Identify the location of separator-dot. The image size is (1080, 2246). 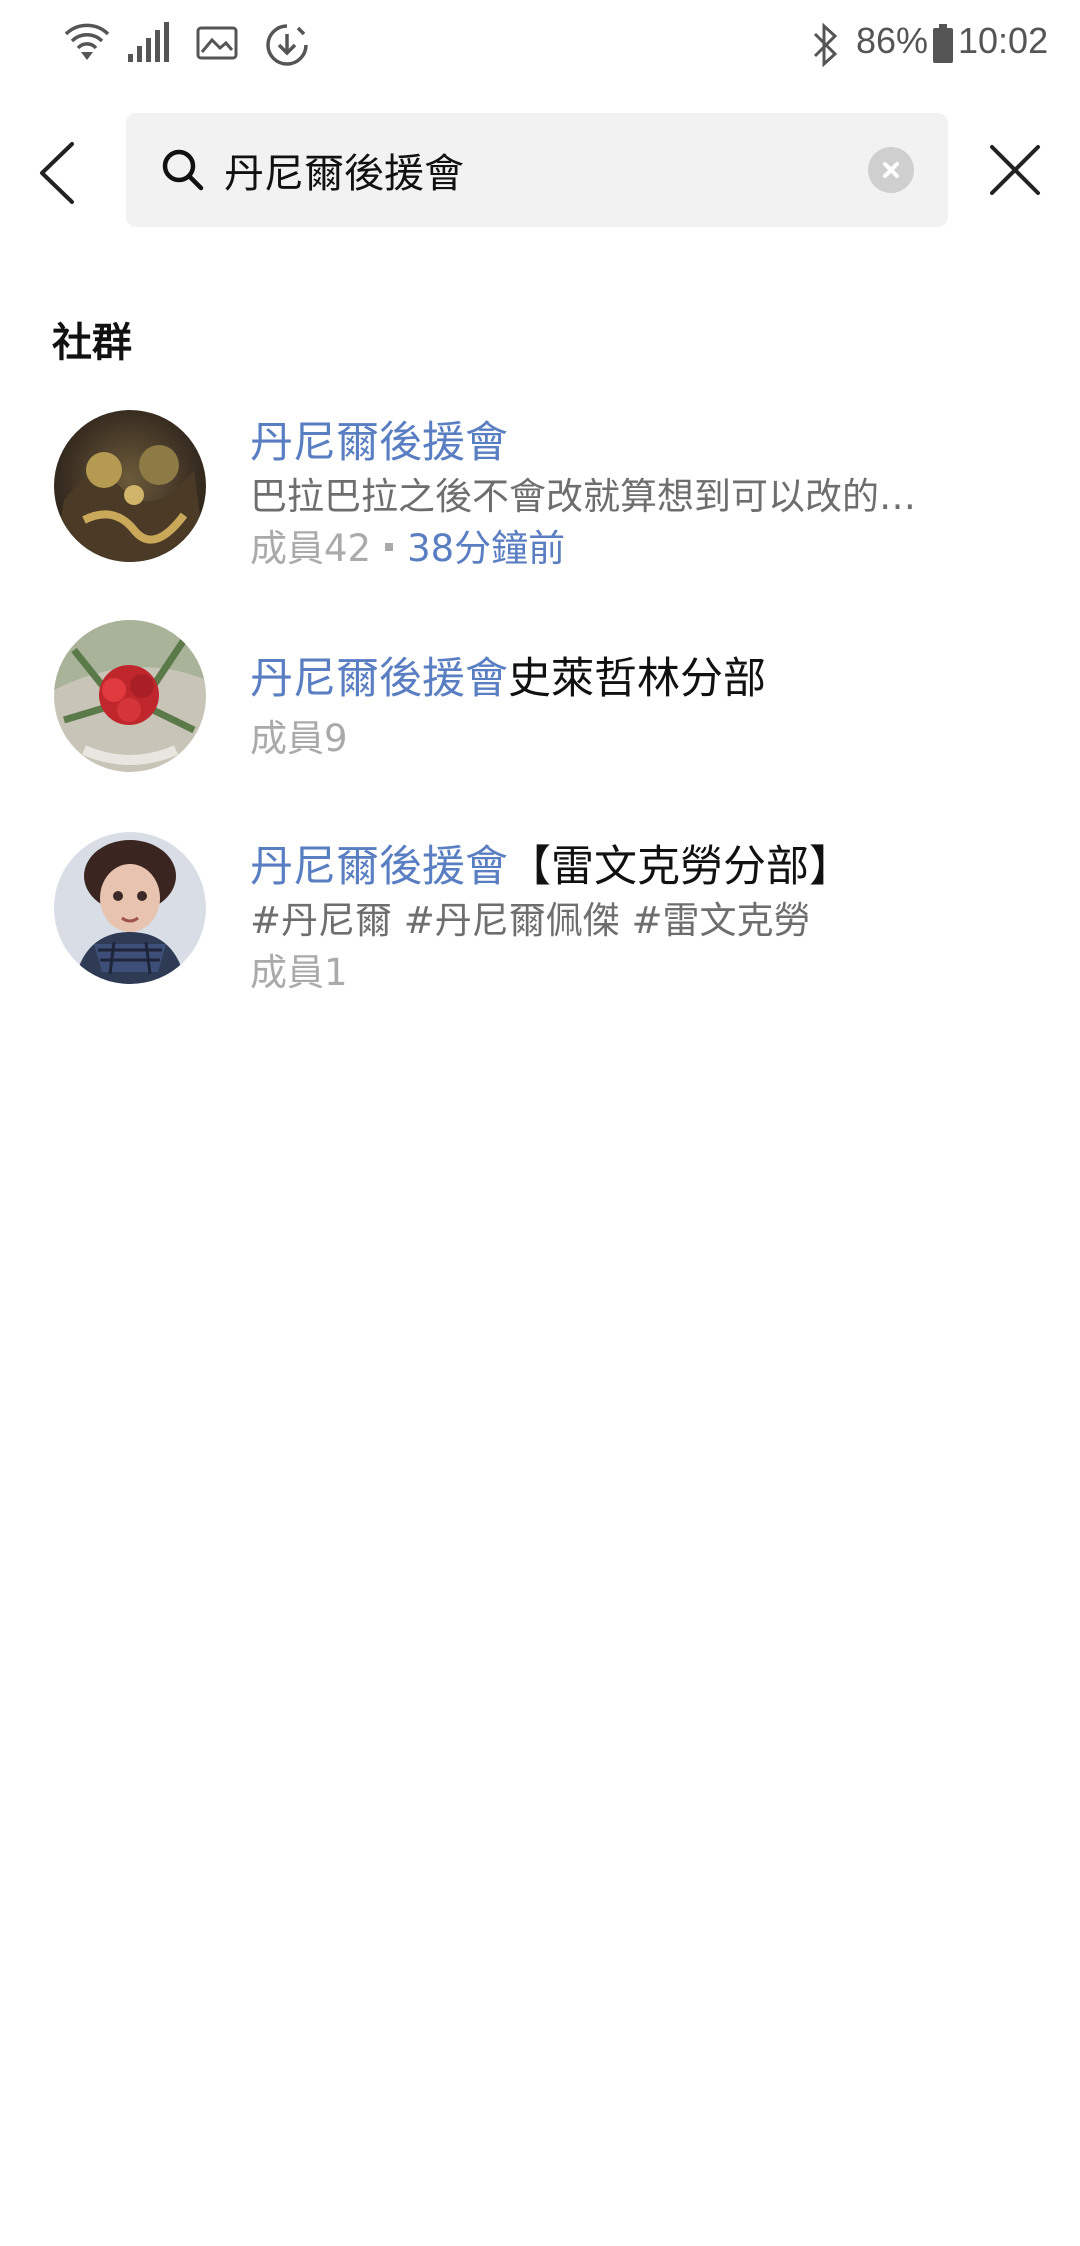
(389, 546).